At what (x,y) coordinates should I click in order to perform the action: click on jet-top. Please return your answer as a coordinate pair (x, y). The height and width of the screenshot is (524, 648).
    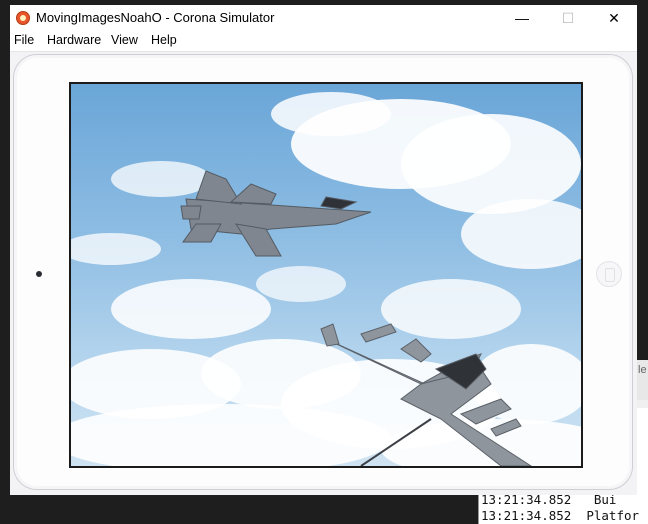
    Looking at the image, I should click on (276, 213).